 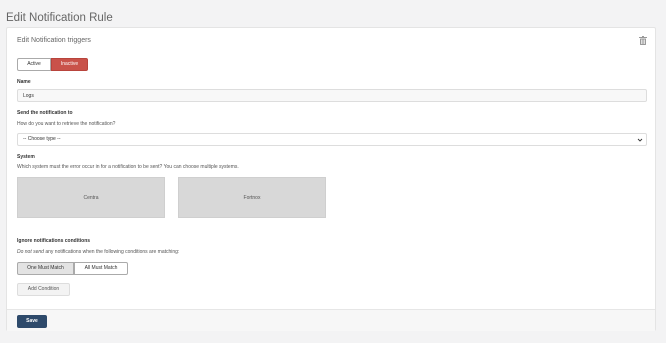 I want to click on chevron-down-icon, so click(x=640, y=140).